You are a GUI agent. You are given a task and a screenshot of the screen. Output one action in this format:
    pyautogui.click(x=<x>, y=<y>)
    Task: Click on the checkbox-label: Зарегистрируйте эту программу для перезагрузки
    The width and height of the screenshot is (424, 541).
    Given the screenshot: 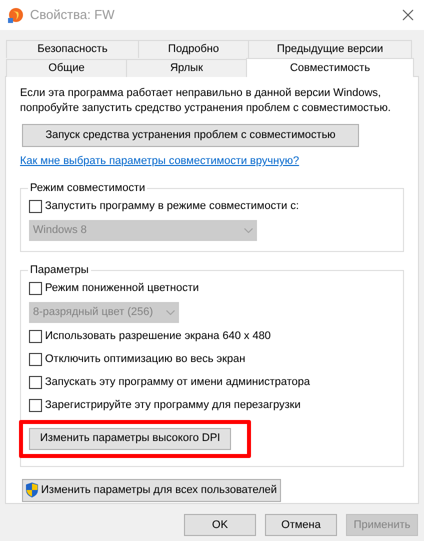 What is the action you would take?
    pyautogui.click(x=173, y=405)
    